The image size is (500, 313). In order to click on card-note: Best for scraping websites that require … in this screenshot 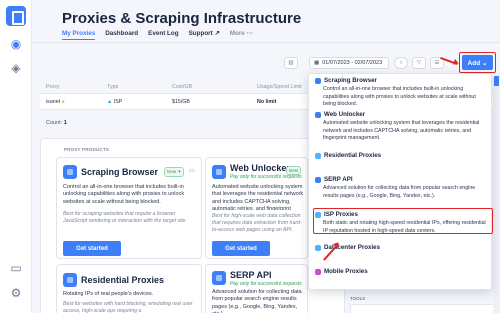, I will do `click(124, 218)`.